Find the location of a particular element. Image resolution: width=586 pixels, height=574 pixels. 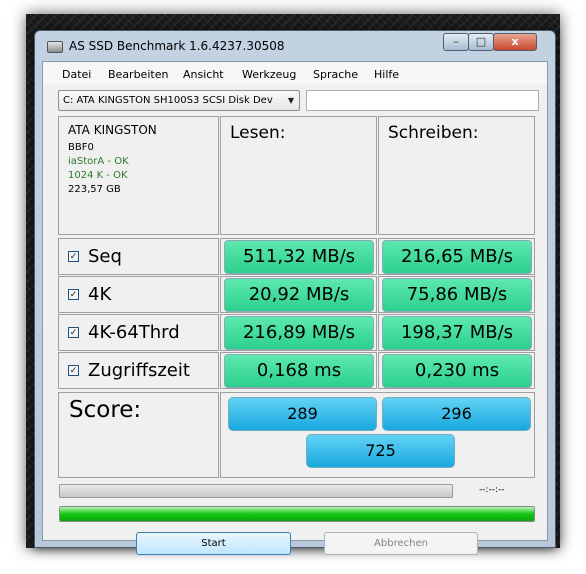

menu-werkzeug: Werkzeug is located at coordinates (269, 74).